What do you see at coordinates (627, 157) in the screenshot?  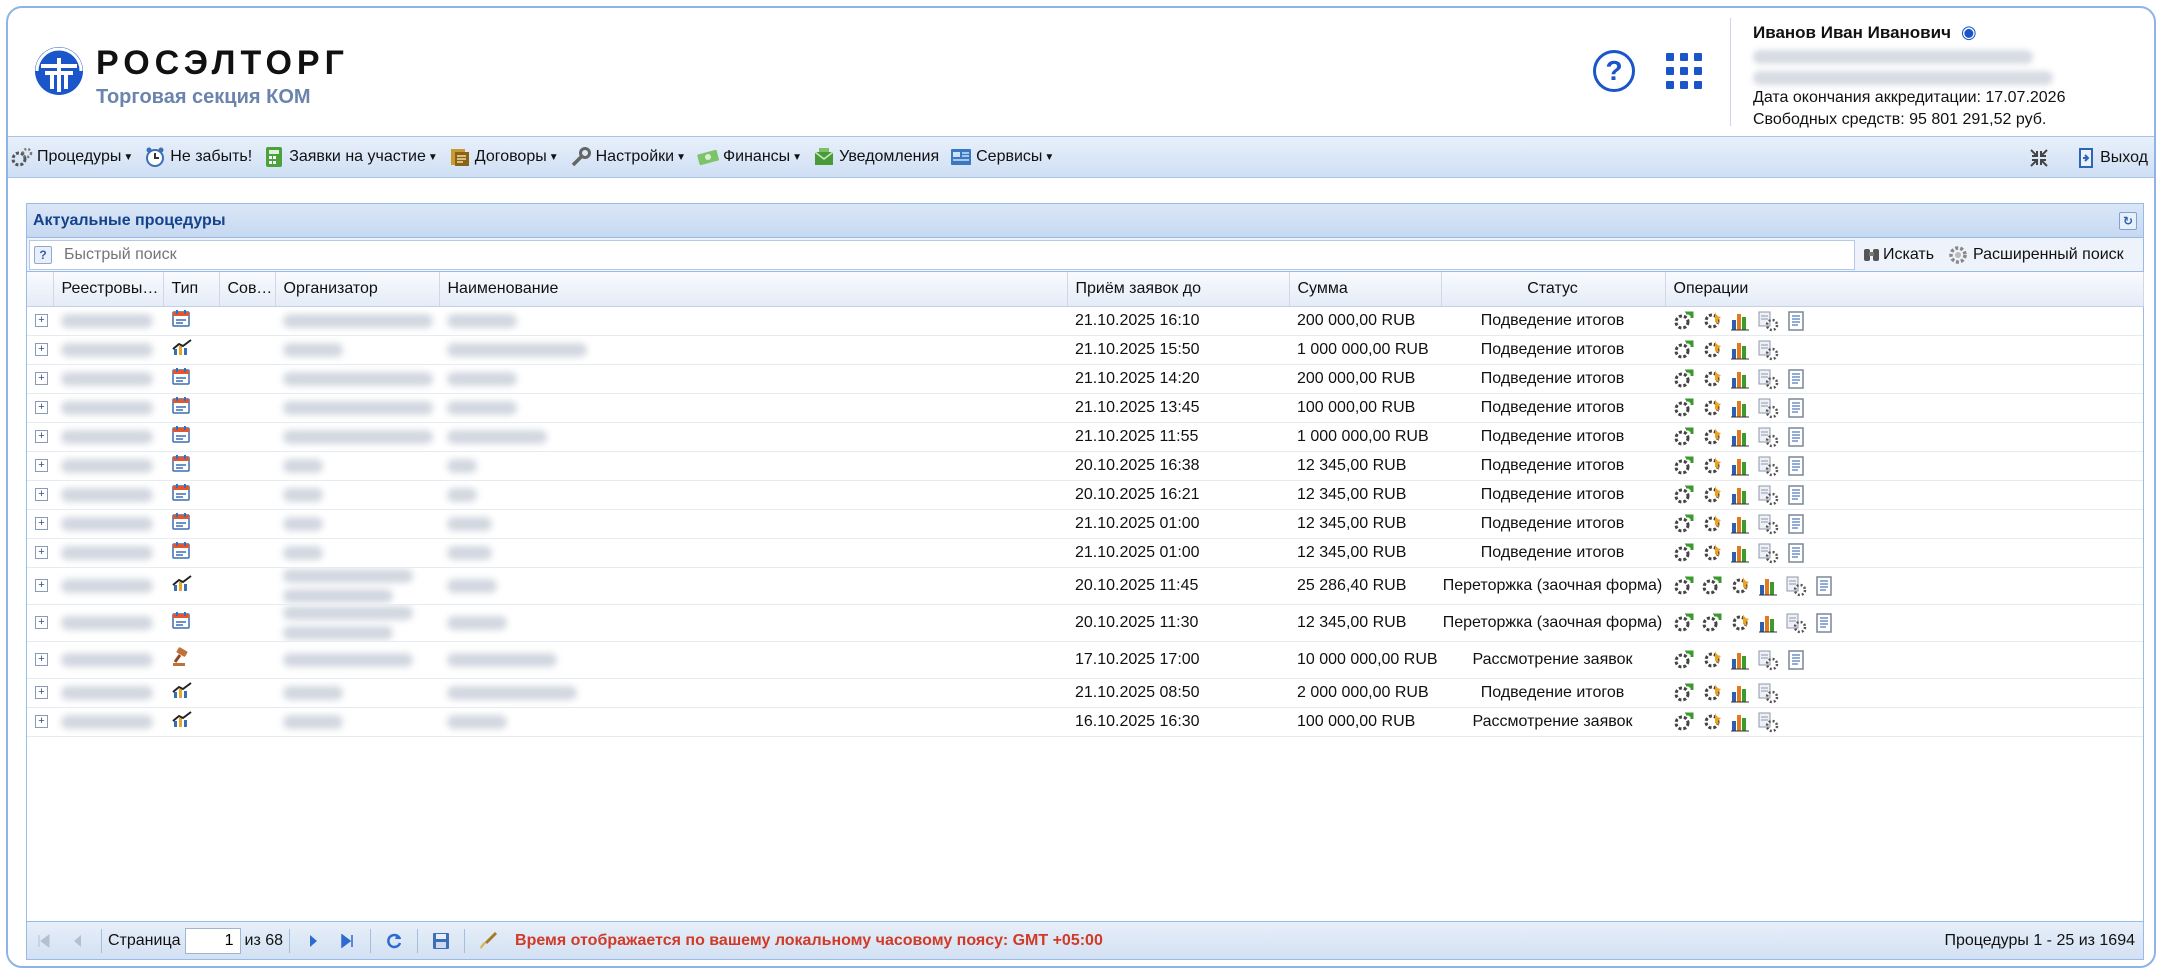 I see `menu-settings: Настройки ▼` at bounding box center [627, 157].